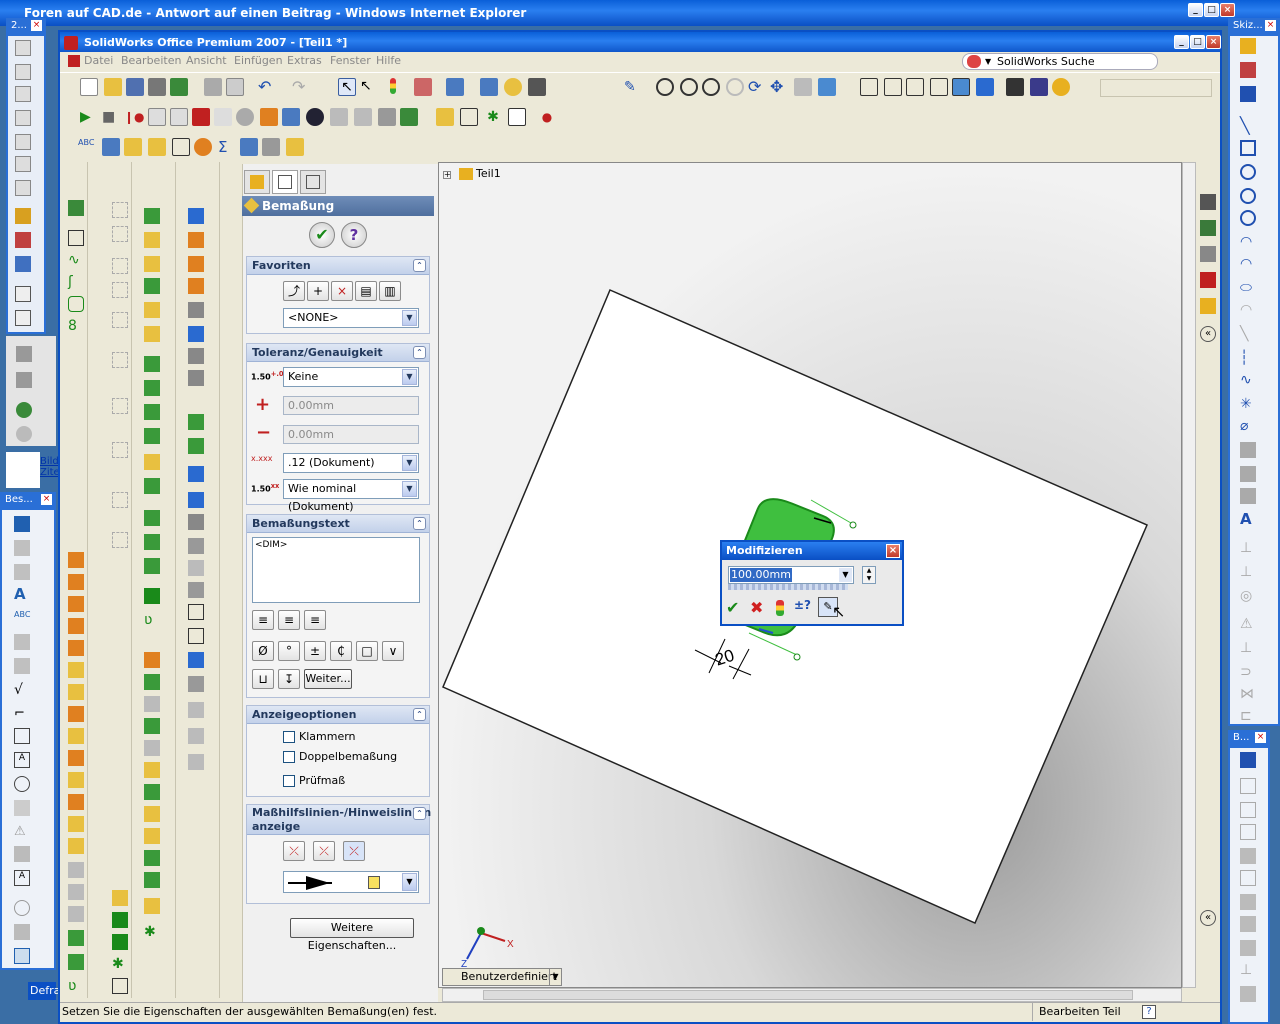  What do you see at coordinates (341, 651) in the screenshot?
I see `centerline-icon: ₵` at bounding box center [341, 651].